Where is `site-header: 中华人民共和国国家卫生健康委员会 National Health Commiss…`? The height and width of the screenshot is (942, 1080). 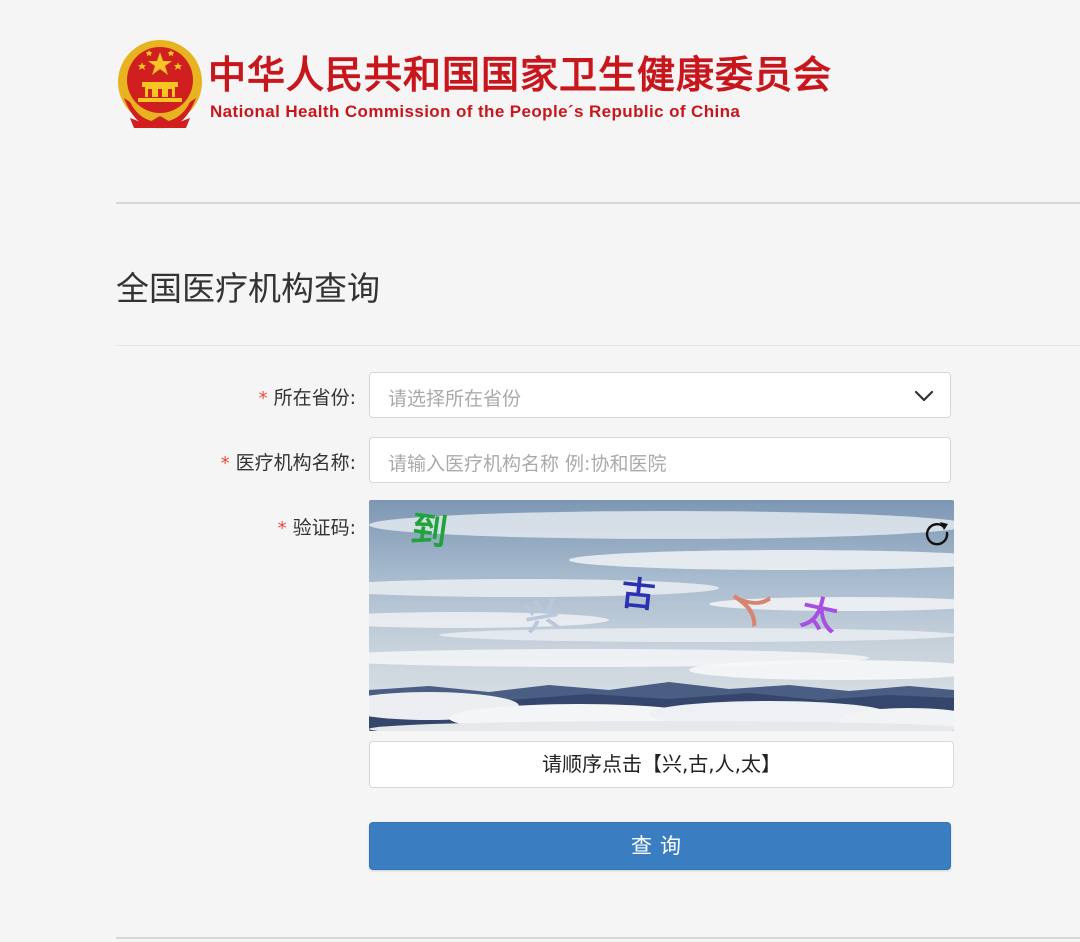 site-header: 中华人民共和国国家卫生健康委员会 National Health Commiss… is located at coordinates (496, 86).